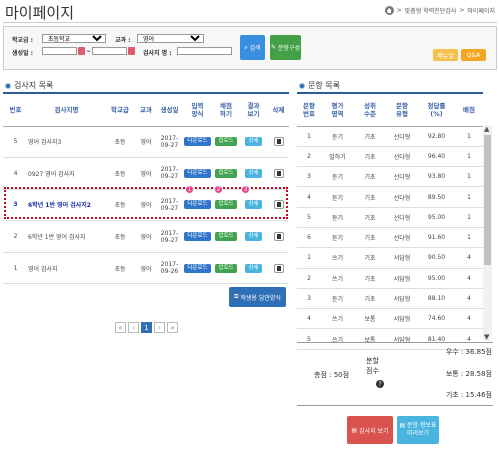 The height and width of the screenshot is (452, 499). Describe the element at coordinates (389, 10) in the screenshot. I see `home-icon` at that location.